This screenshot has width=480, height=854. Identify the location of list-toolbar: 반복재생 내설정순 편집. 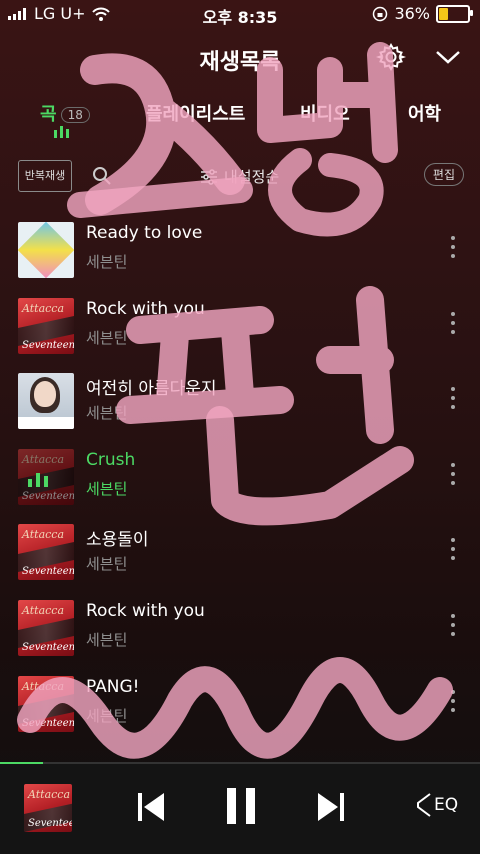
(240, 177).